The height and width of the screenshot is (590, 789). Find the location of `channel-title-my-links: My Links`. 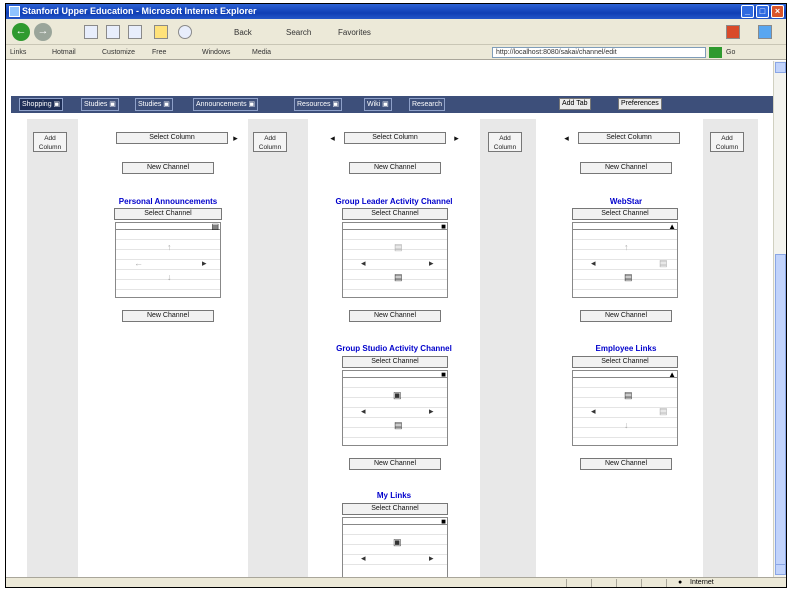

channel-title-my-links: My Links is located at coordinates (394, 495).